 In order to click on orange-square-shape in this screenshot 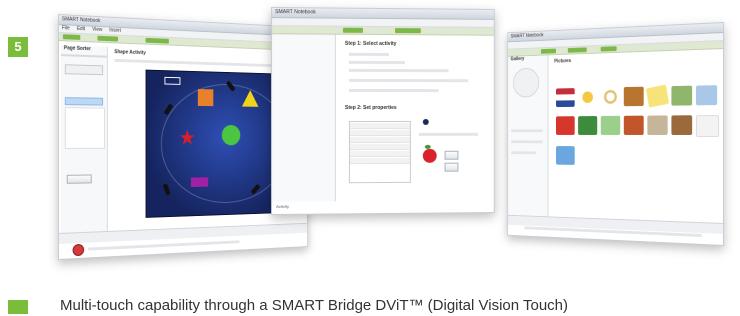, I will do `click(205, 98)`.